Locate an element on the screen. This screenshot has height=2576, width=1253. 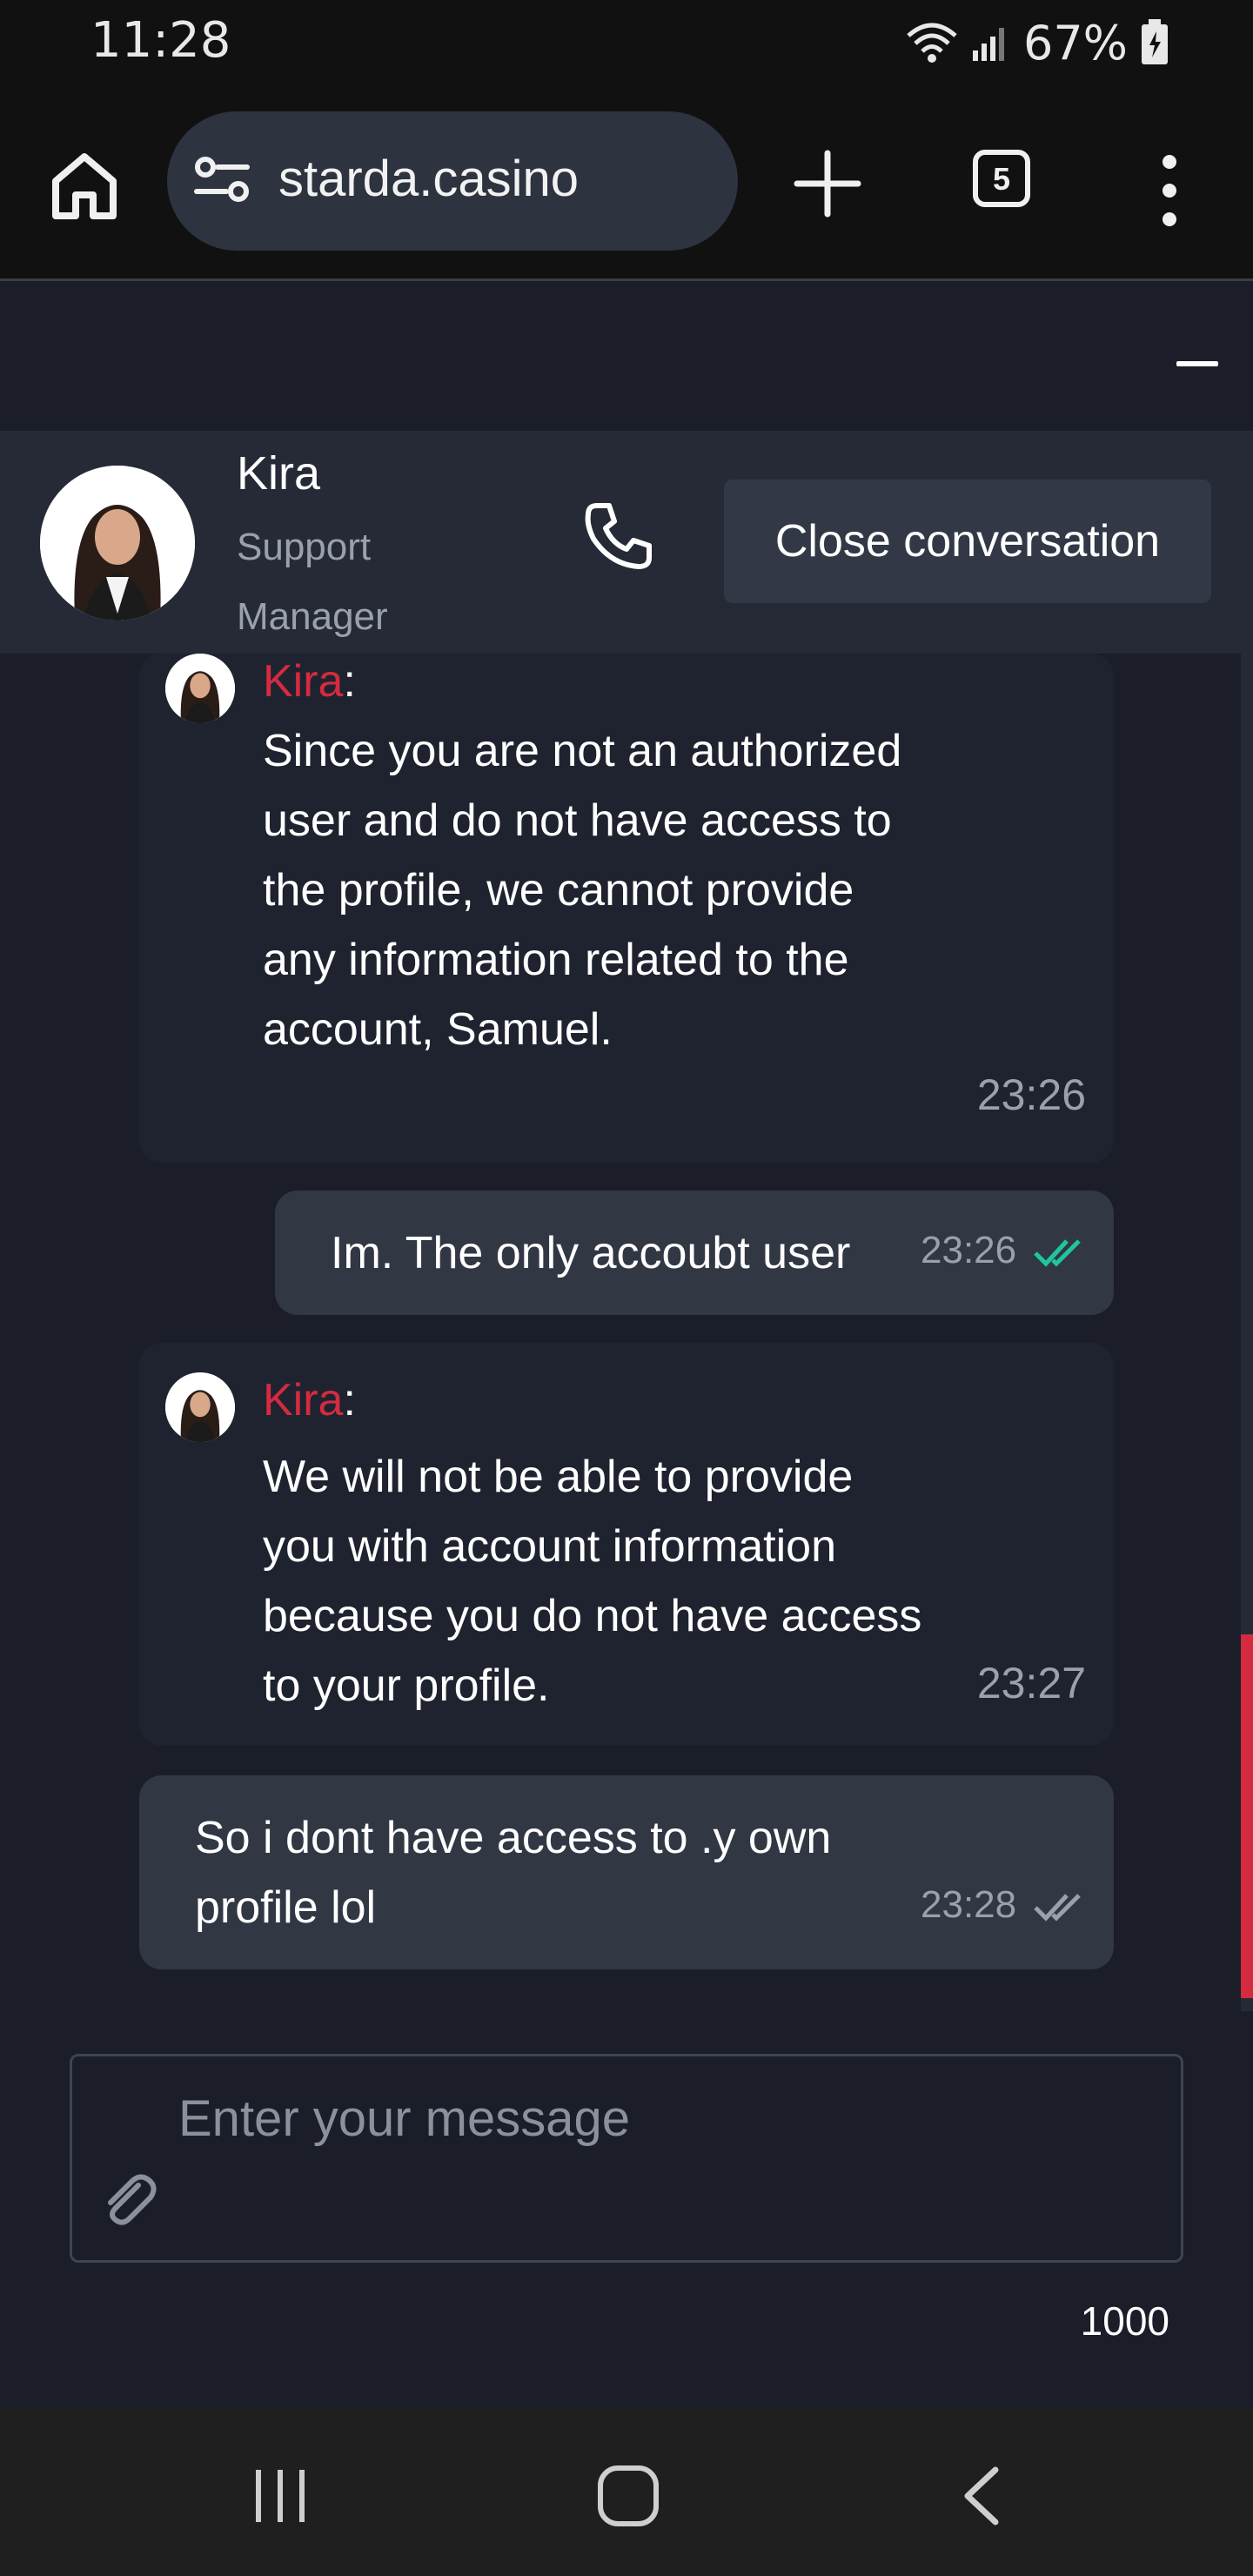
phone-icon is located at coordinates (618, 536).